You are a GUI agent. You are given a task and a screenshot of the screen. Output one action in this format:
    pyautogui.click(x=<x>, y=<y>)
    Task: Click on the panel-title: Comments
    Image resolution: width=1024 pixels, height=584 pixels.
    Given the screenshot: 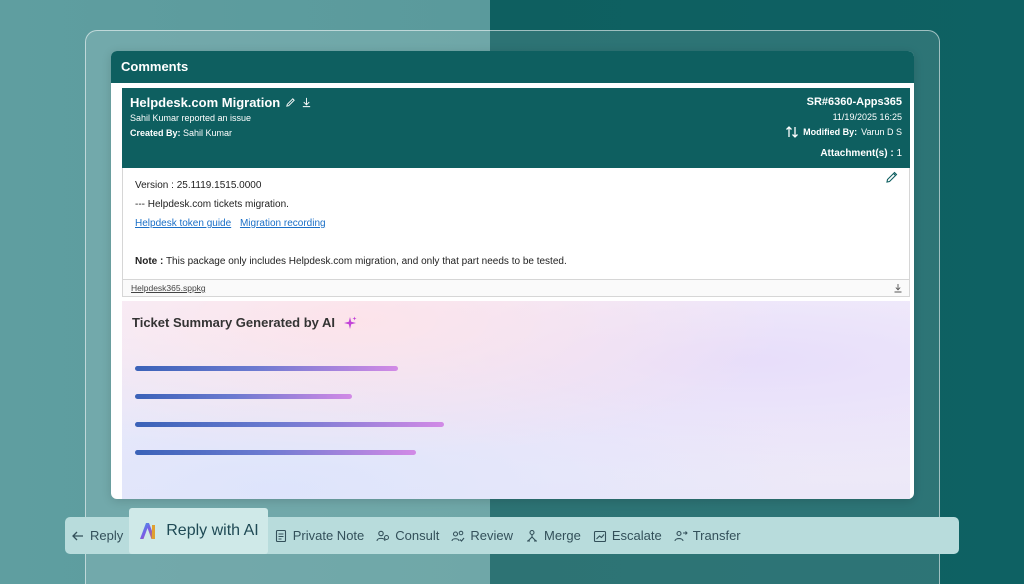 What is the action you would take?
    pyautogui.click(x=512, y=67)
    